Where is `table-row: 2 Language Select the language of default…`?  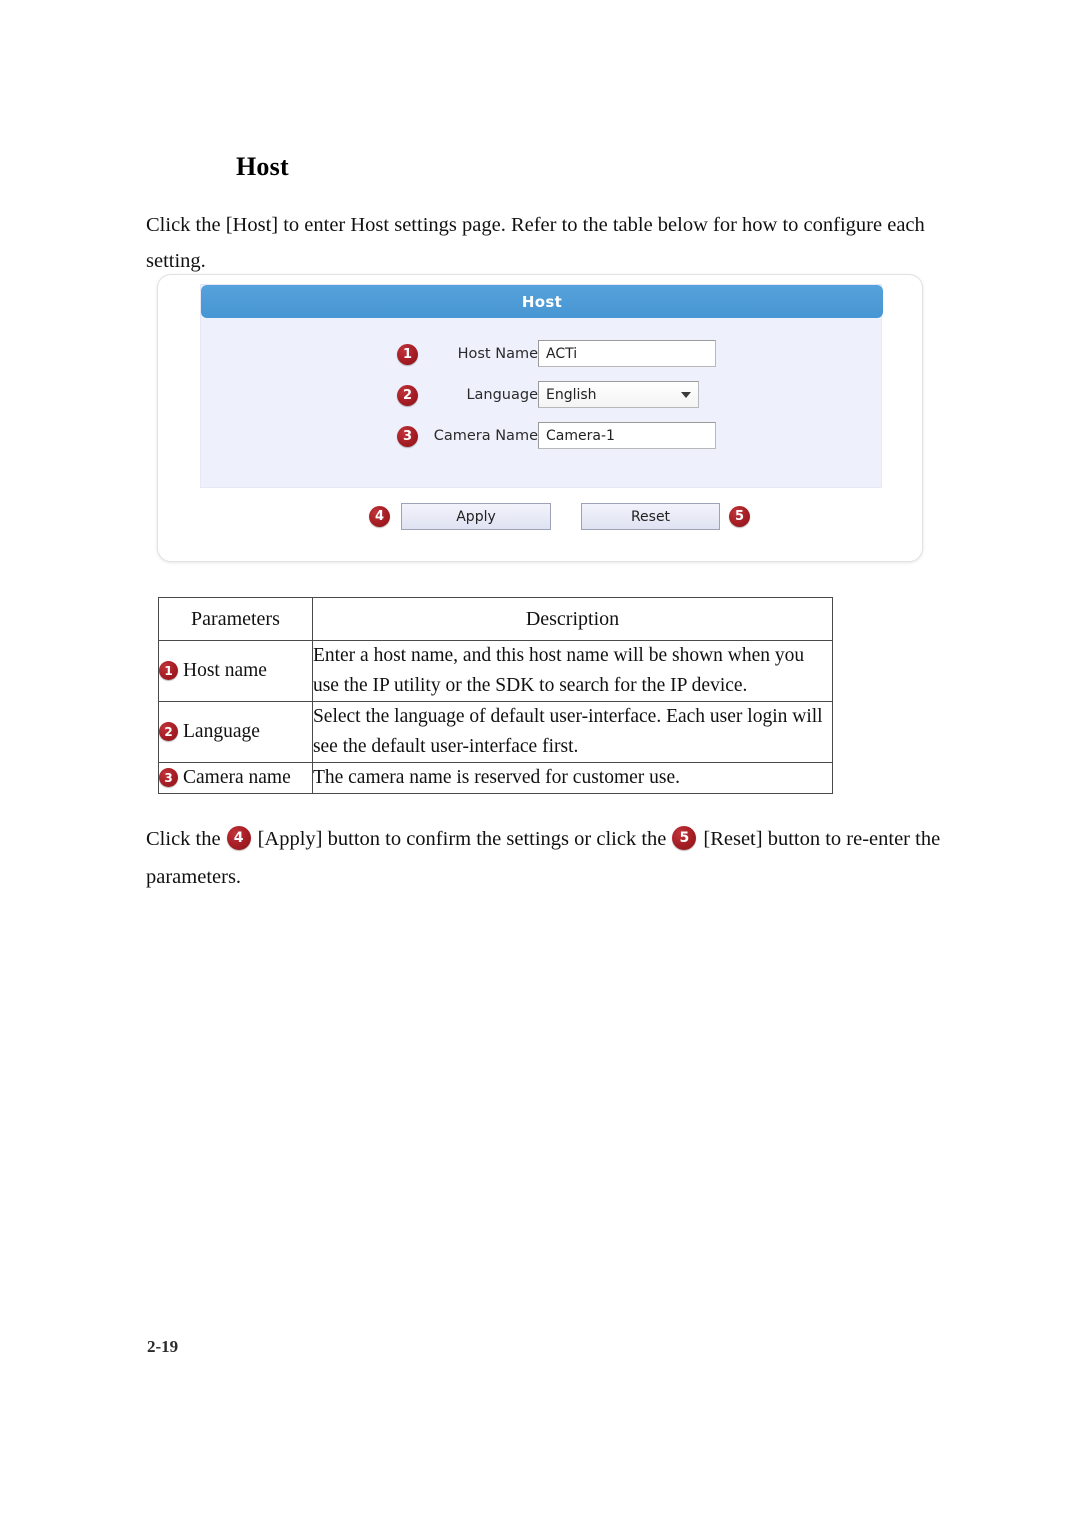 table-row: 2 Language Select the language of default… is located at coordinates (496, 732).